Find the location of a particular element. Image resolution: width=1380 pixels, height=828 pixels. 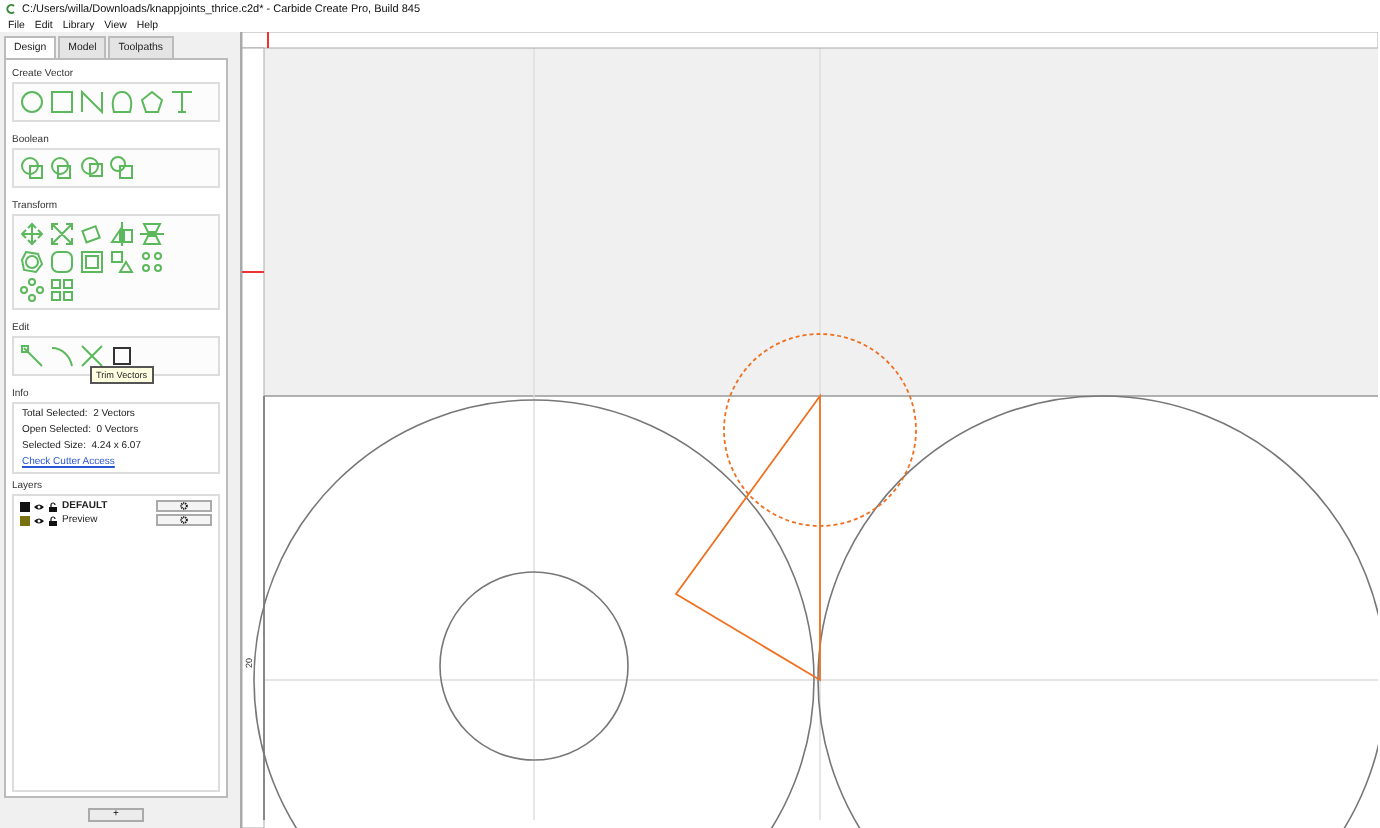

circle-icon is located at coordinates (32, 102).